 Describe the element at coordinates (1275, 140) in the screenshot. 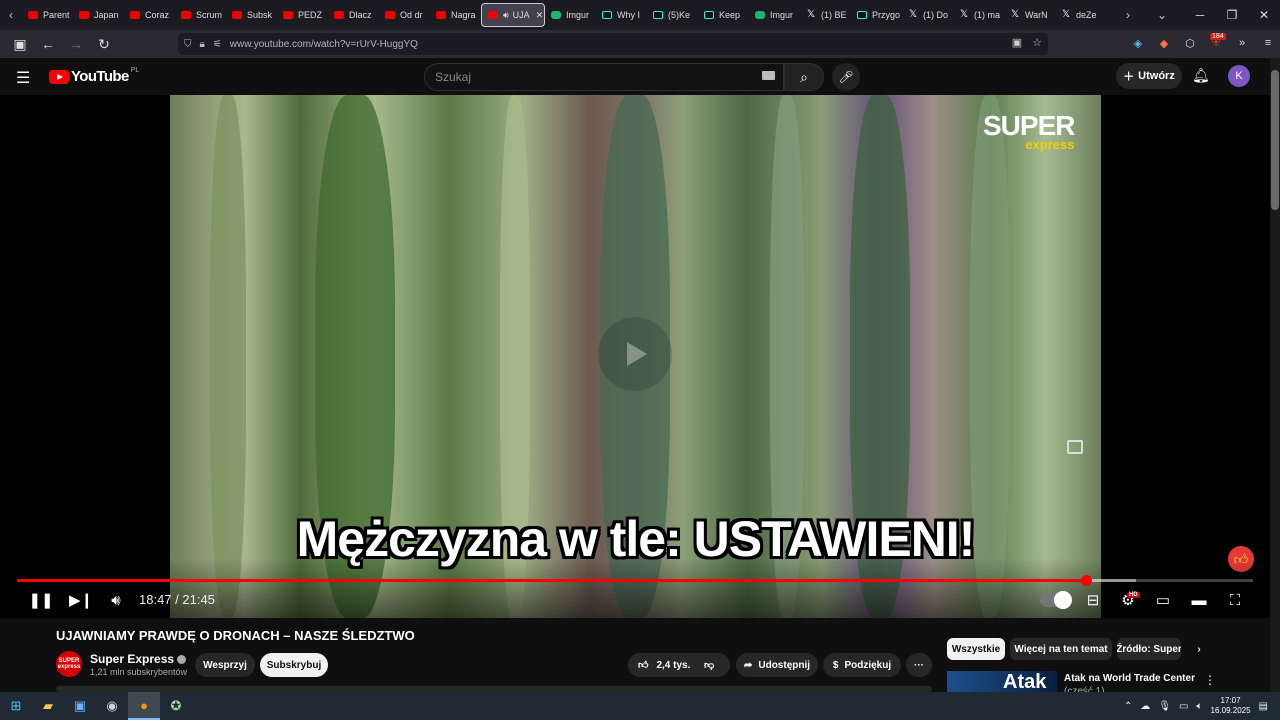

I see `scrollbar-thumb` at that location.